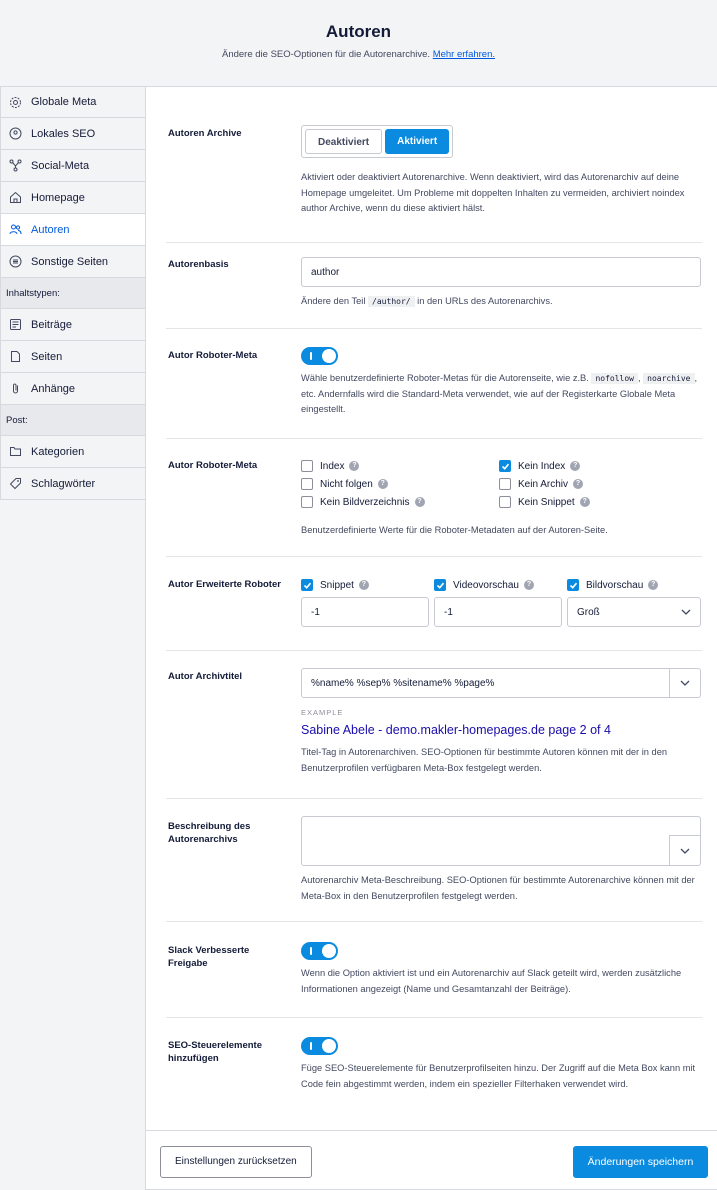 The image size is (717, 1190). What do you see at coordinates (73, 230) in the screenshot?
I see `sidebar-item-authors: Autoren` at bounding box center [73, 230].